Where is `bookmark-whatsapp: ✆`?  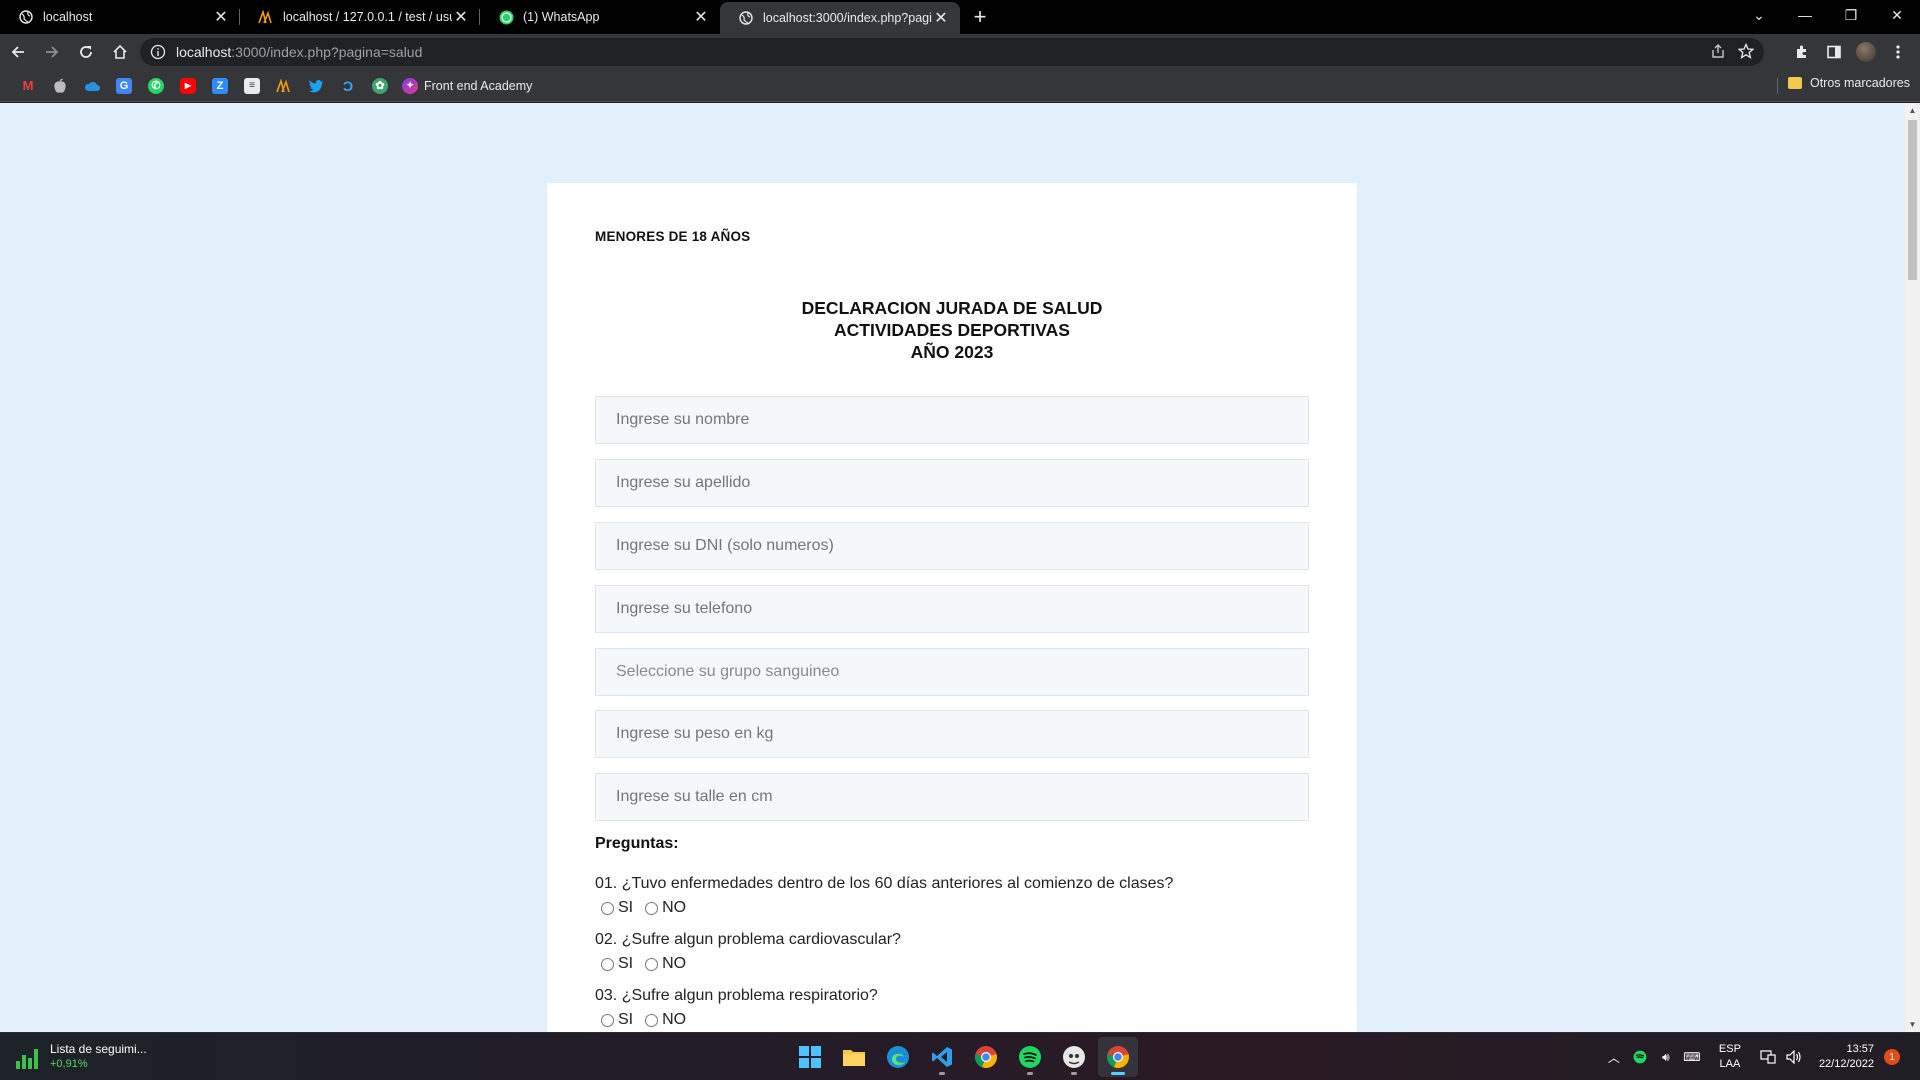 bookmark-whatsapp: ✆ is located at coordinates (156, 86).